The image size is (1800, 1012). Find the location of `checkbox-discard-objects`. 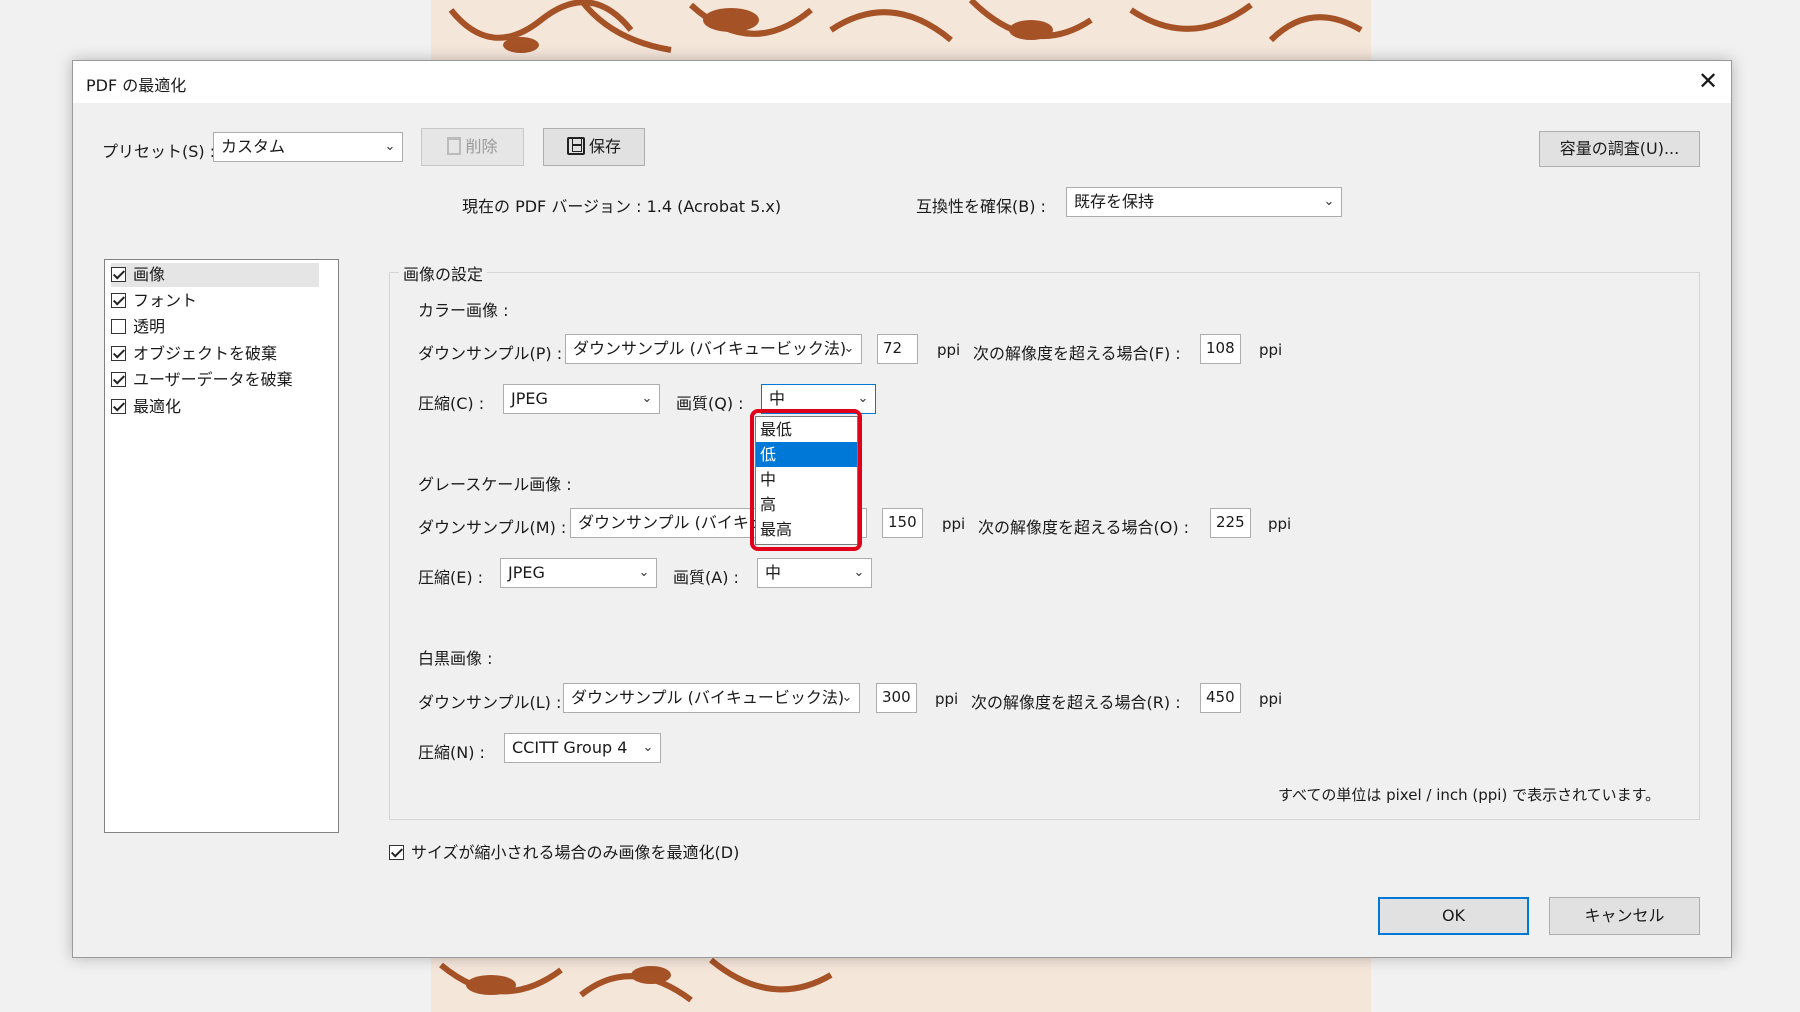

checkbox-discard-objects is located at coordinates (118, 353).